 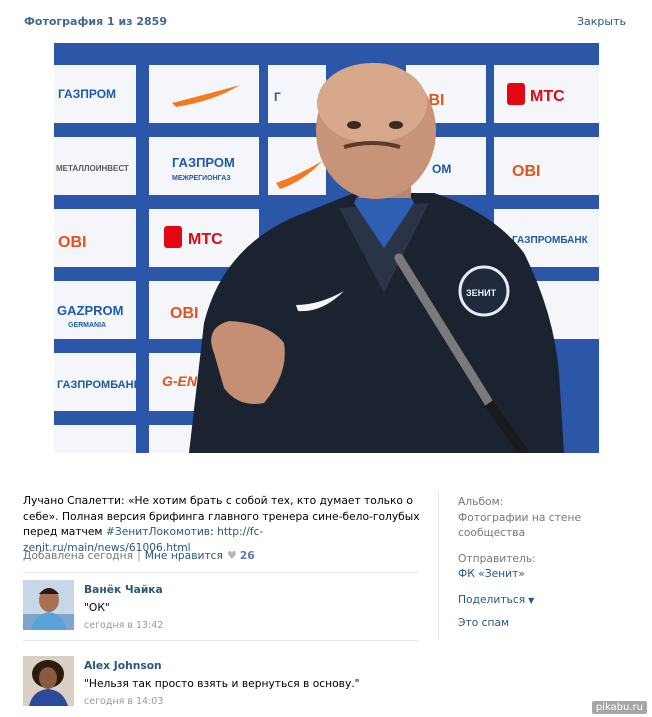 I want to click on sender-info: Отправитель: ФК «Зенит», so click(x=543, y=566).